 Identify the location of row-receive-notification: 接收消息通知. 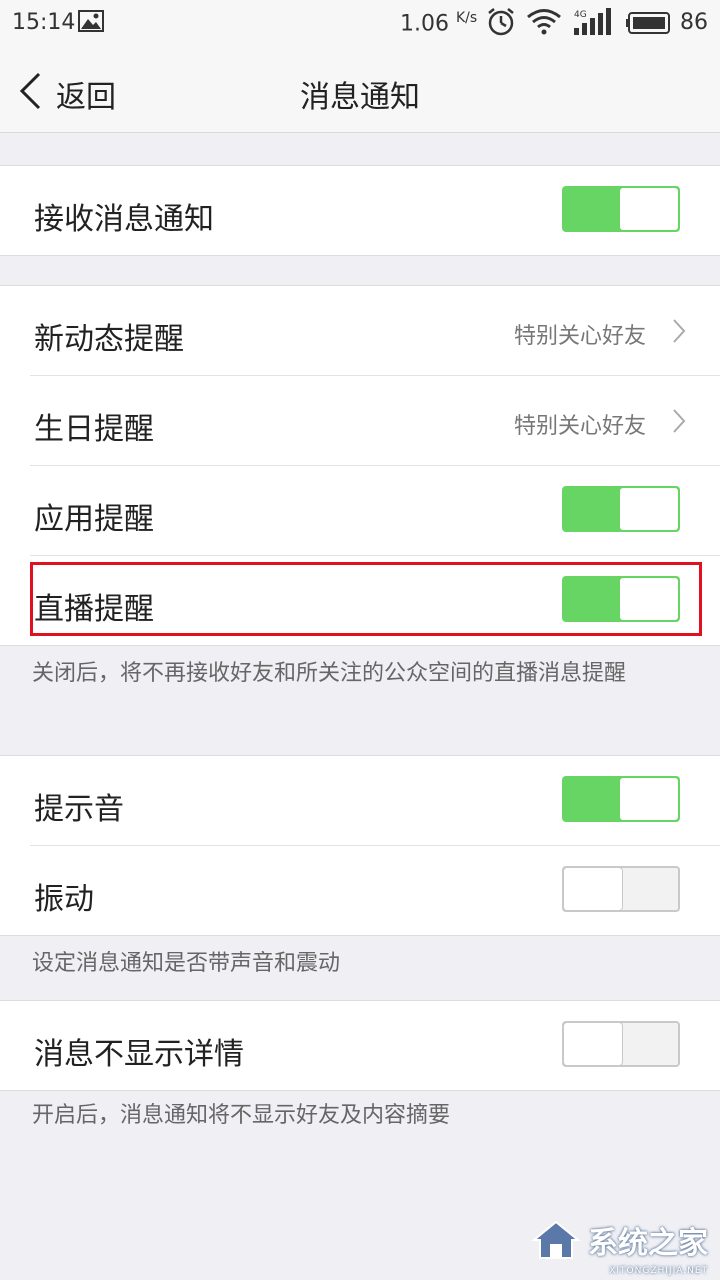
(375, 210).